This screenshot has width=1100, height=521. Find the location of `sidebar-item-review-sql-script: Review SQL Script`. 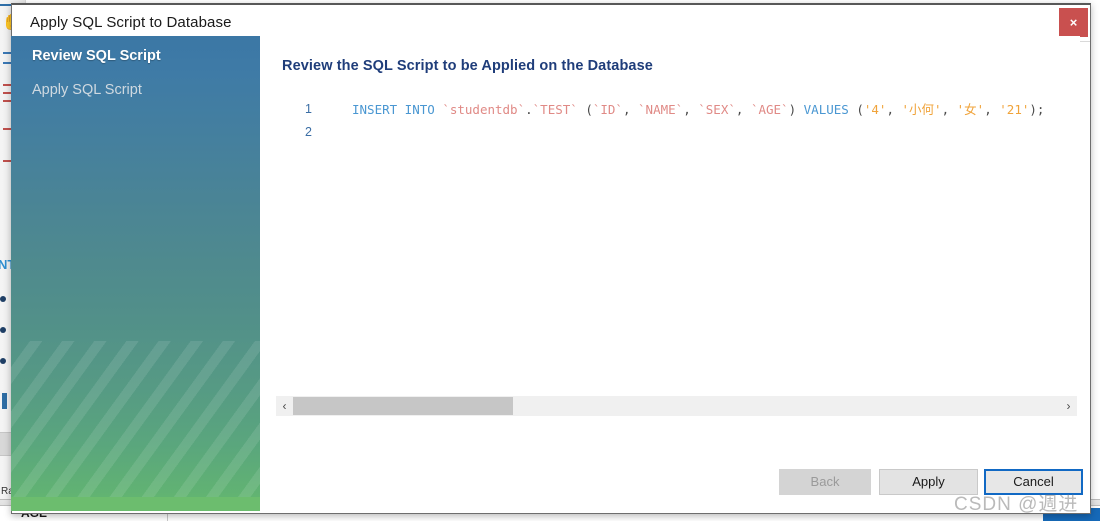

sidebar-item-review-sql-script: Review SQL Script is located at coordinates (86, 56).